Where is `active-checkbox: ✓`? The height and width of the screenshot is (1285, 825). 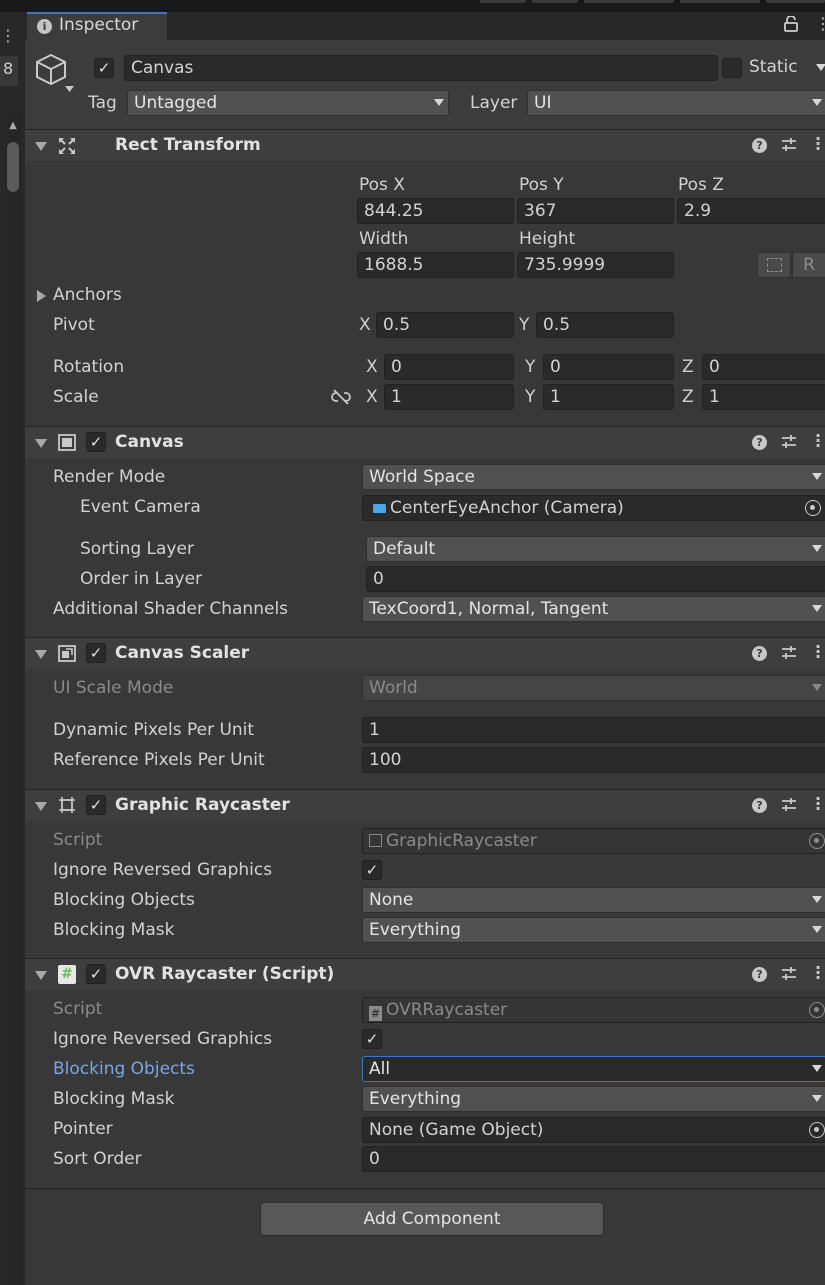 active-checkbox: ✓ is located at coordinates (104, 68).